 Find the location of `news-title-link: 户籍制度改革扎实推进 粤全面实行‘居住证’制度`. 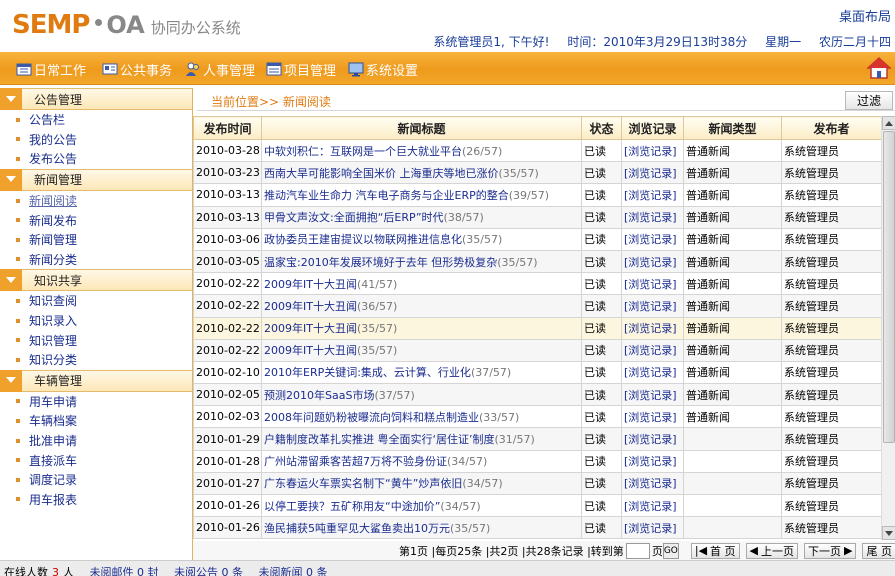

news-title-link: 户籍制度改革扎实推进 粤全面实行‘居住证’制度 is located at coordinates (379, 439).